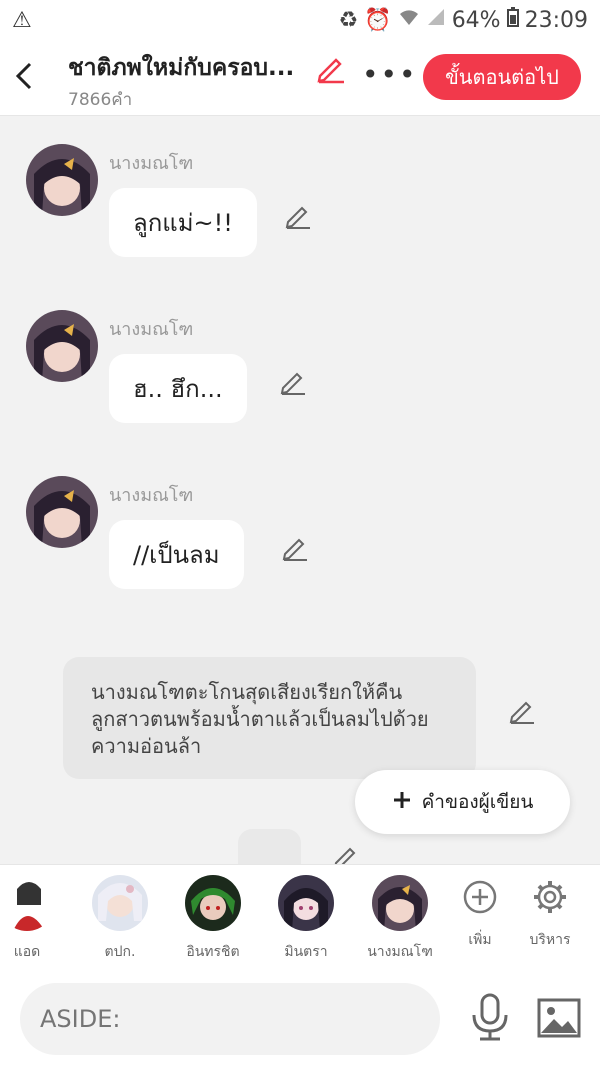  What do you see at coordinates (390, 74) in the screenshot?
I see `more-options-button: •••` at bounding box center [390, 74].